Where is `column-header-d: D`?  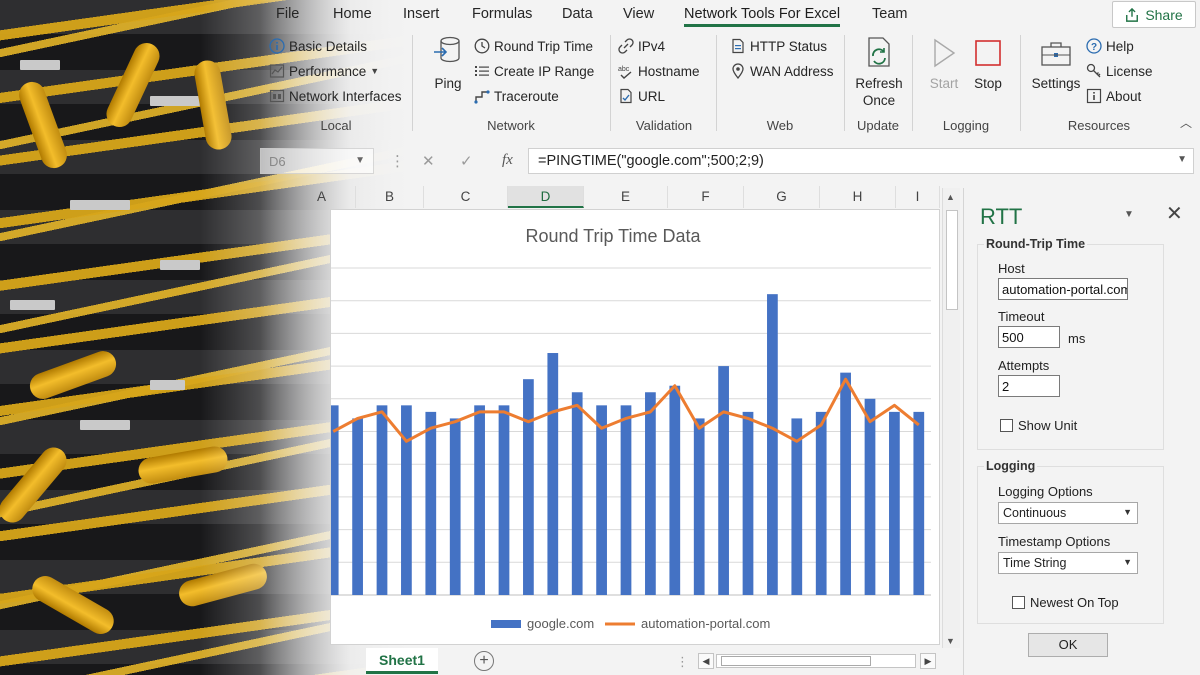
column-header-d: D is located at coordinates (546, 197).